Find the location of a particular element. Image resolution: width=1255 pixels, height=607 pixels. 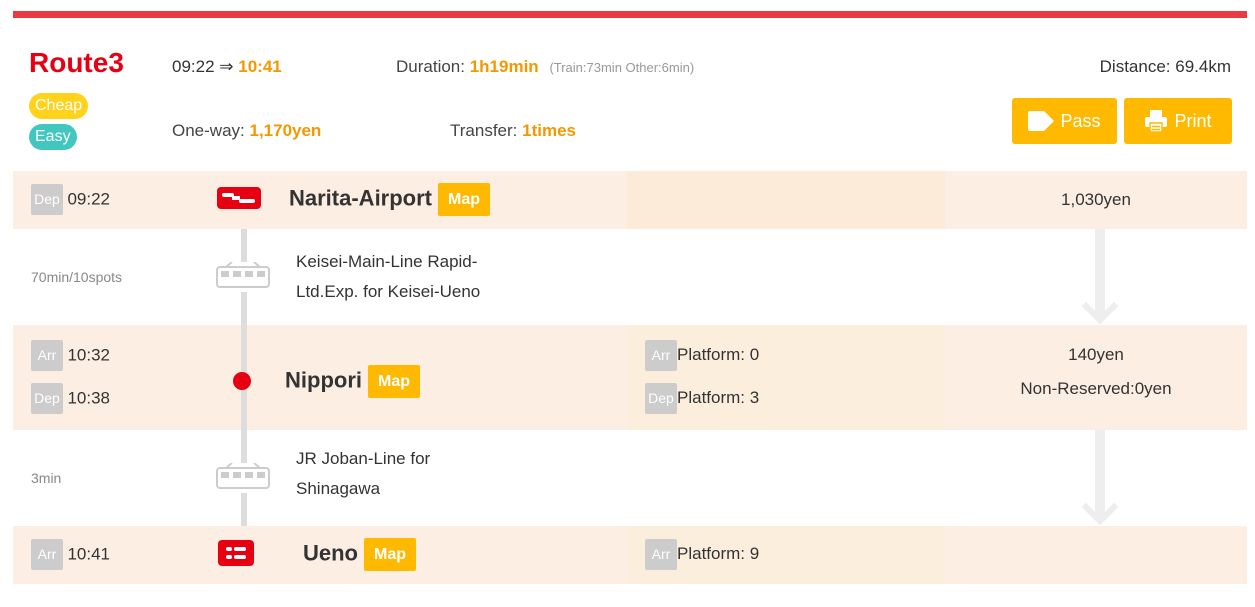

duration-value: 1h19min is located at coordinates (504, 66).